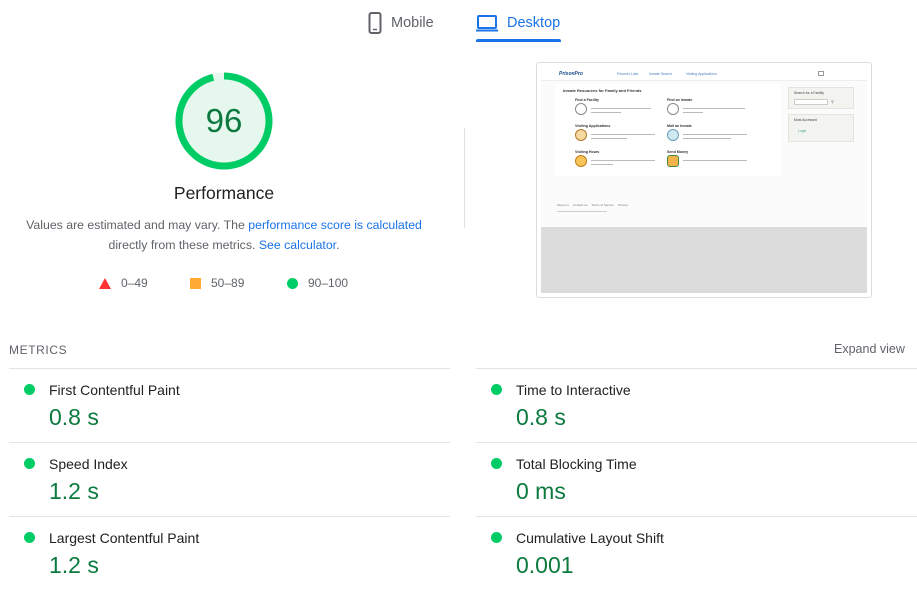 This screenshot has width=917, height=589. I want to click on metric-first-contentful-paint: First Contentful Paint 0.8 s, so click(229, 405).